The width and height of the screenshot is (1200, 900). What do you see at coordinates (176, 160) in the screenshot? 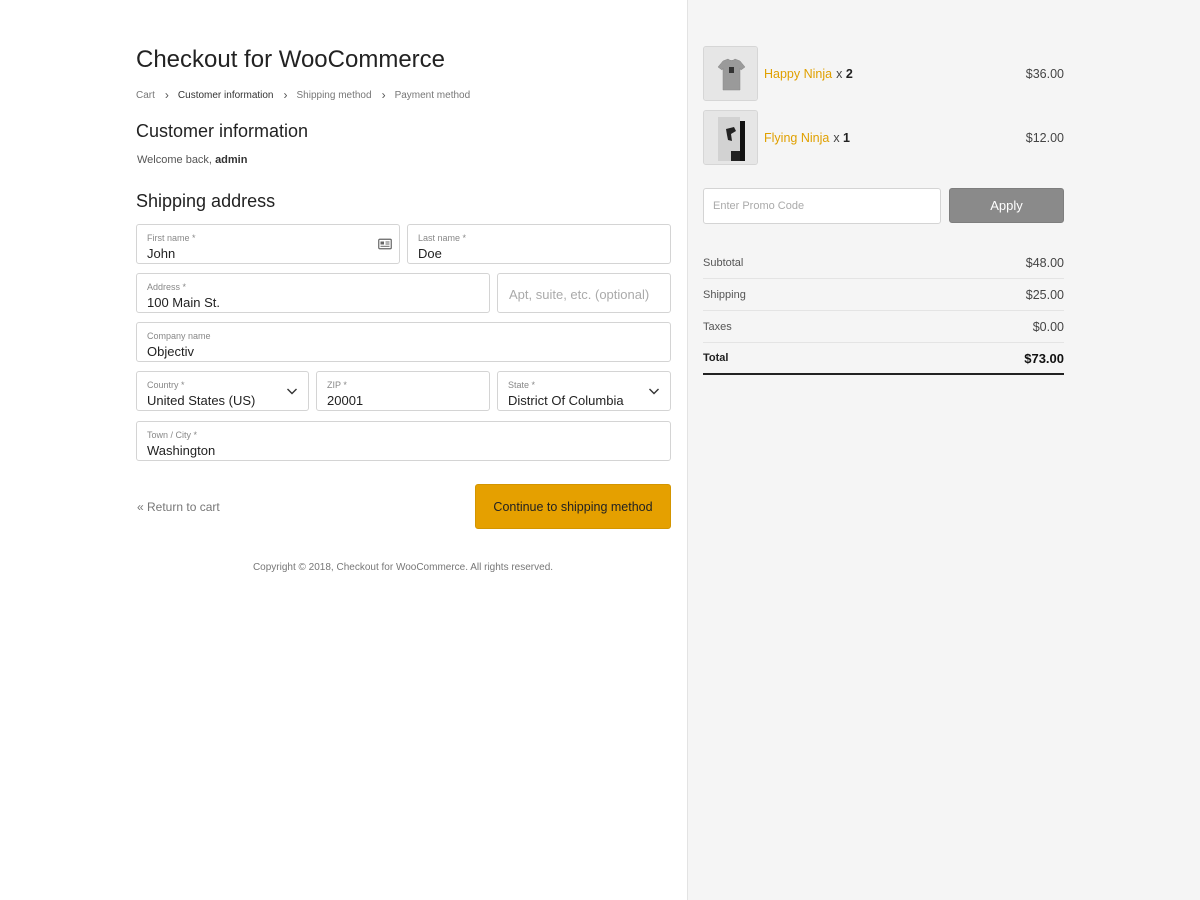
I see `welcome-prefix: Welcome back,` at bounding box center [176, 160].